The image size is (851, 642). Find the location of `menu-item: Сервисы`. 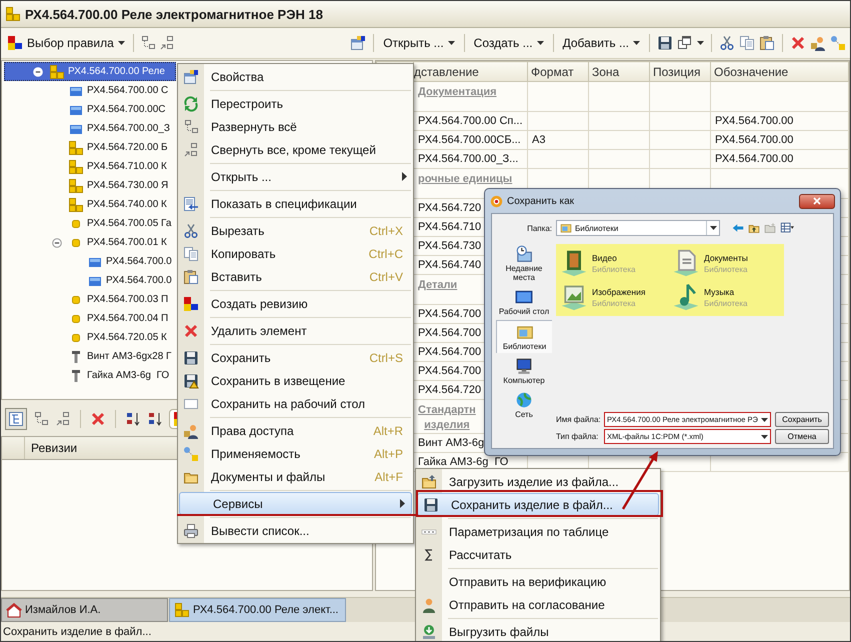

menu-item: Сервисы is located at coordinates (295, 503).